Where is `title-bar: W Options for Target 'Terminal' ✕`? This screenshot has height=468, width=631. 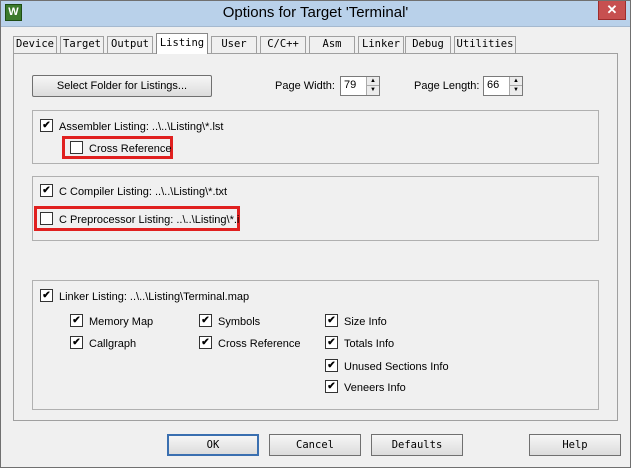
title-bar: W Options for Target 'Terminal' ✕ is located at coordinates (315, 14).